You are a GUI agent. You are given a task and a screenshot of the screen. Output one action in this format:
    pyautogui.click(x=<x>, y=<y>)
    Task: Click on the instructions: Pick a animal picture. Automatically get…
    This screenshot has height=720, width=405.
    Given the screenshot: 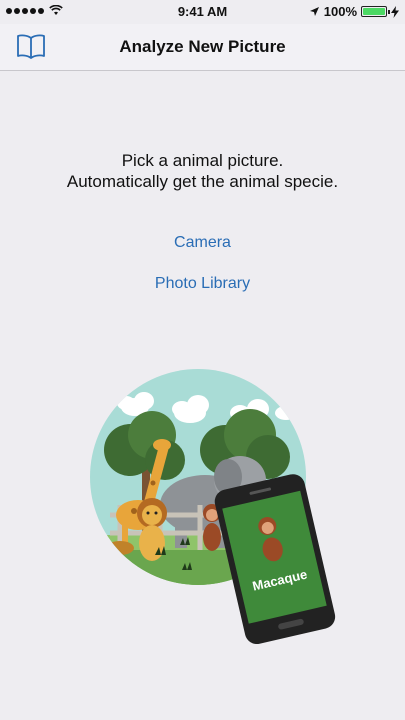 What is the action you would take?
    pyautogui.click(x=202, y=171)
    